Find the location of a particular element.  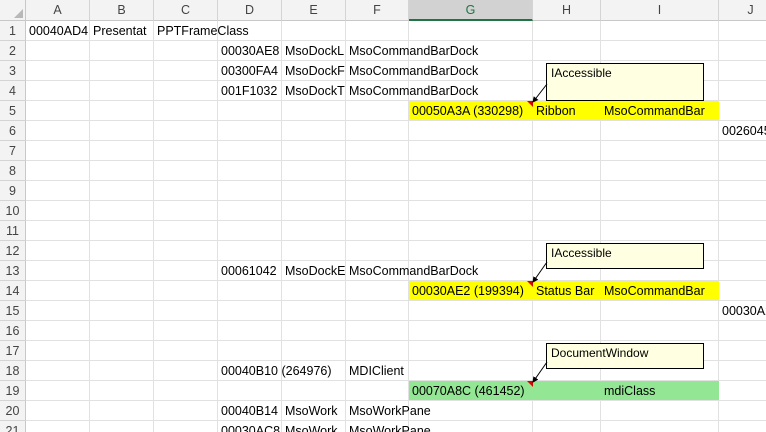

row-header-16: 16 is located at coordinates (13, 331).